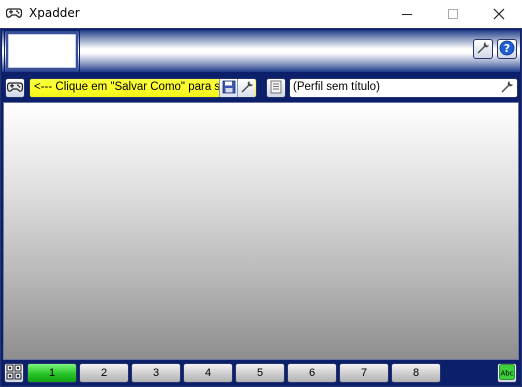  Describe the element at coordinates (14, 13) in the screenshot. I see `gamepad-icon` at that location.